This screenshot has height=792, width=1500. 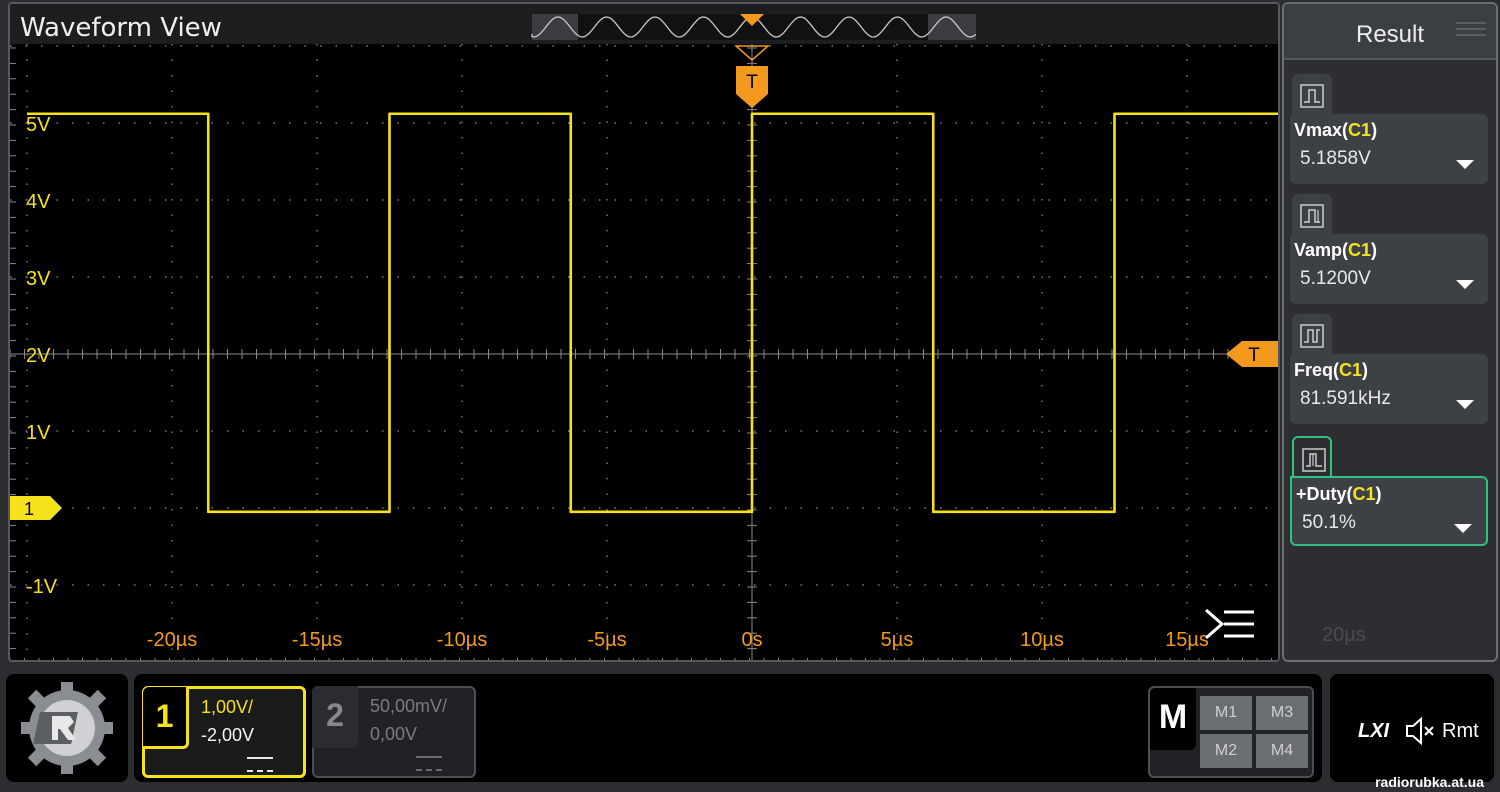 What do you see at coordinates (1042, 640) in the screenshot?
I see `time-label: 10µs` at bounding box center [1042, 640].